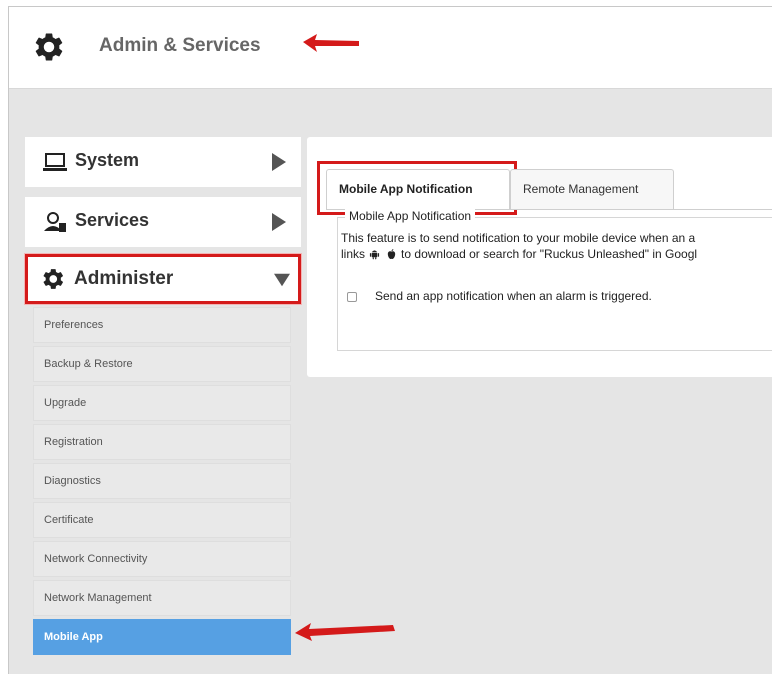 The height and width of the screenshot is (674, 772). I want to click on laptop-icon, so click(55, 162).